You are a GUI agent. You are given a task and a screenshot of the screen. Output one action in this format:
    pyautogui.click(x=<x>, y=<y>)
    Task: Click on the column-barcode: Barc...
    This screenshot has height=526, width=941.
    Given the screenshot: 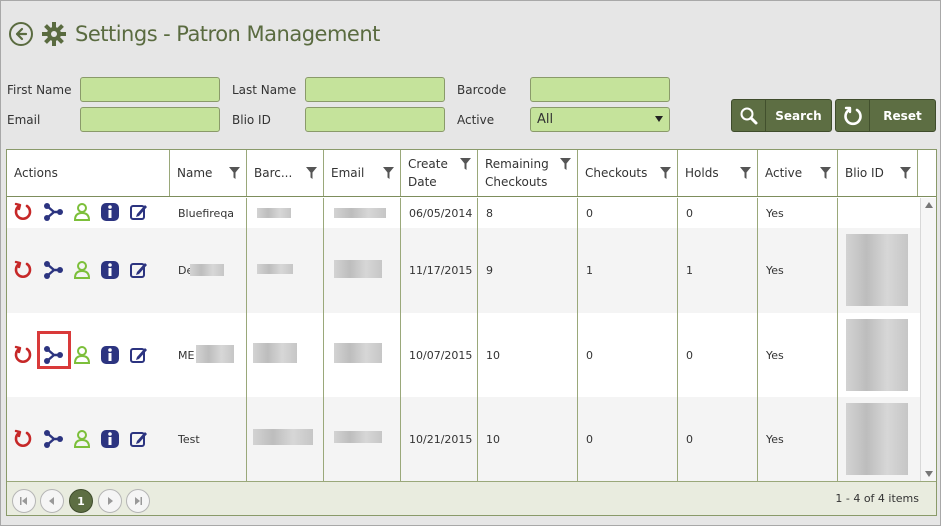 What is the action you would take?
    pyautogui.click(x=285, y=173)
    